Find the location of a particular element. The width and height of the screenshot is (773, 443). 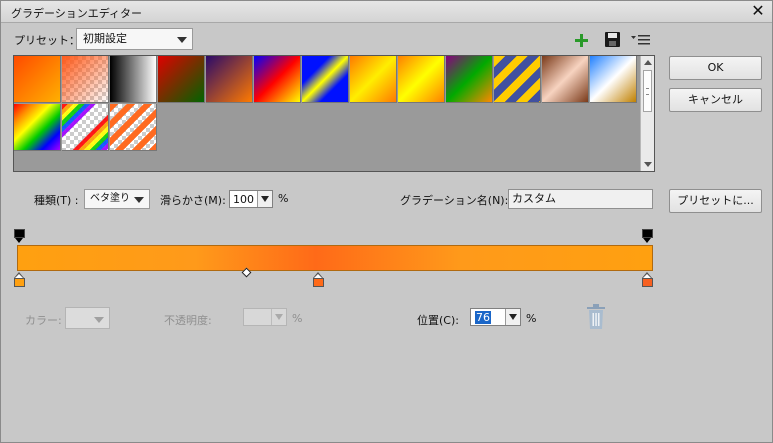

type-value: ベタ塗り is located at coordinates (110, 198).